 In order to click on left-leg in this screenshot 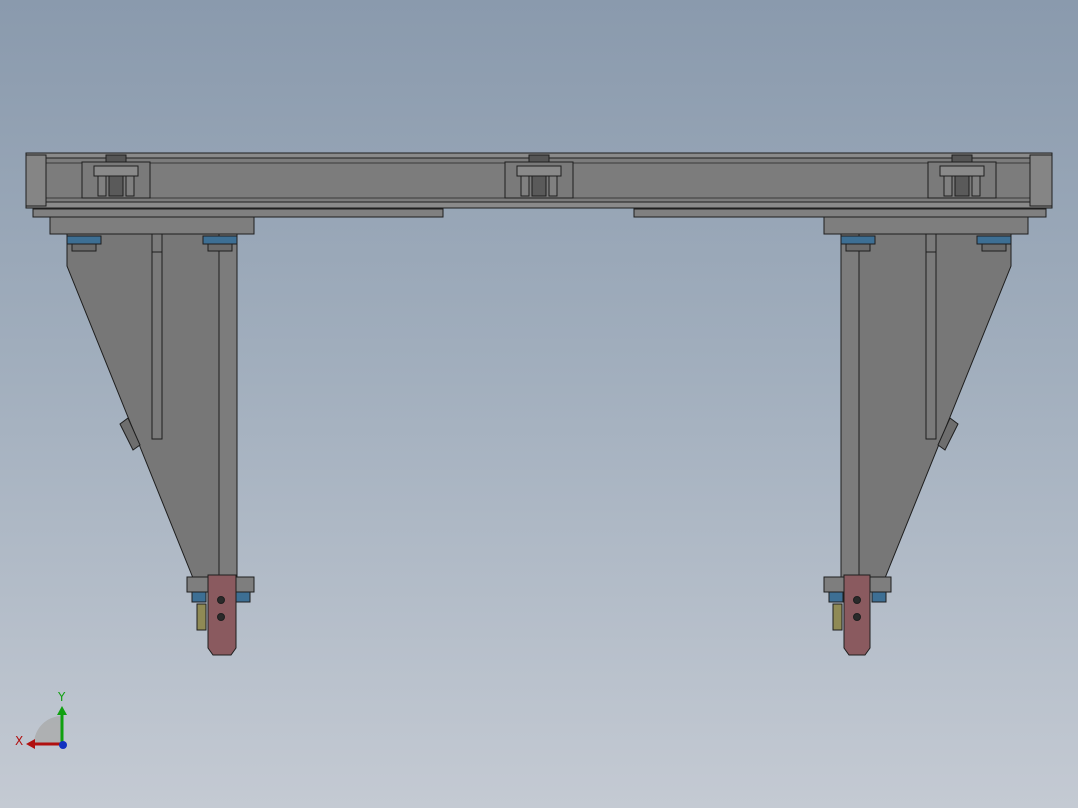, I will do `click(152, 436)`.